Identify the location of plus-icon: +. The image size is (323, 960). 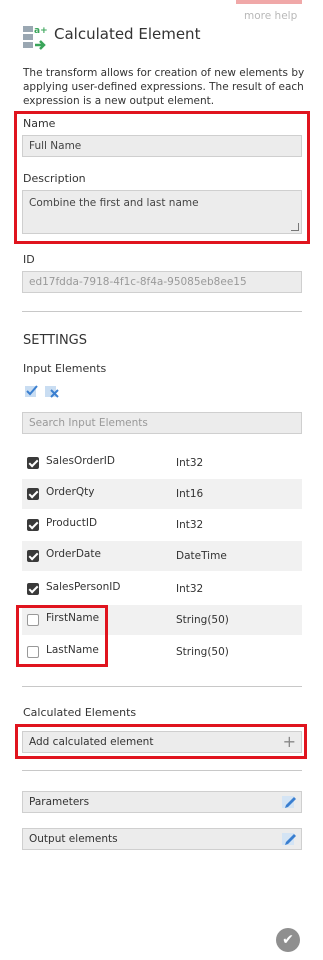
(289, 742).